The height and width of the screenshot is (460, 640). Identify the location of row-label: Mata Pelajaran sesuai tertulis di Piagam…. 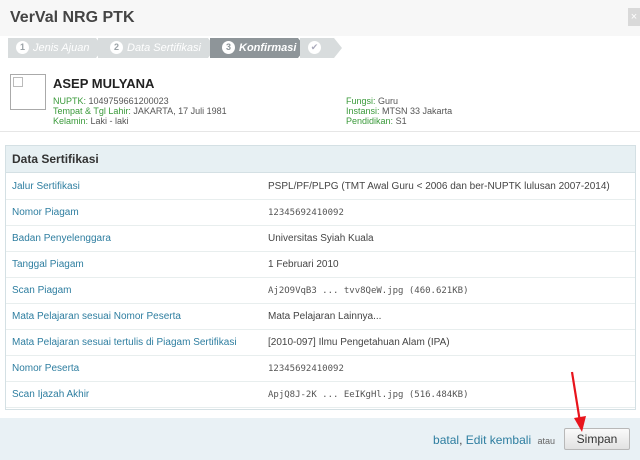
(124, 342).